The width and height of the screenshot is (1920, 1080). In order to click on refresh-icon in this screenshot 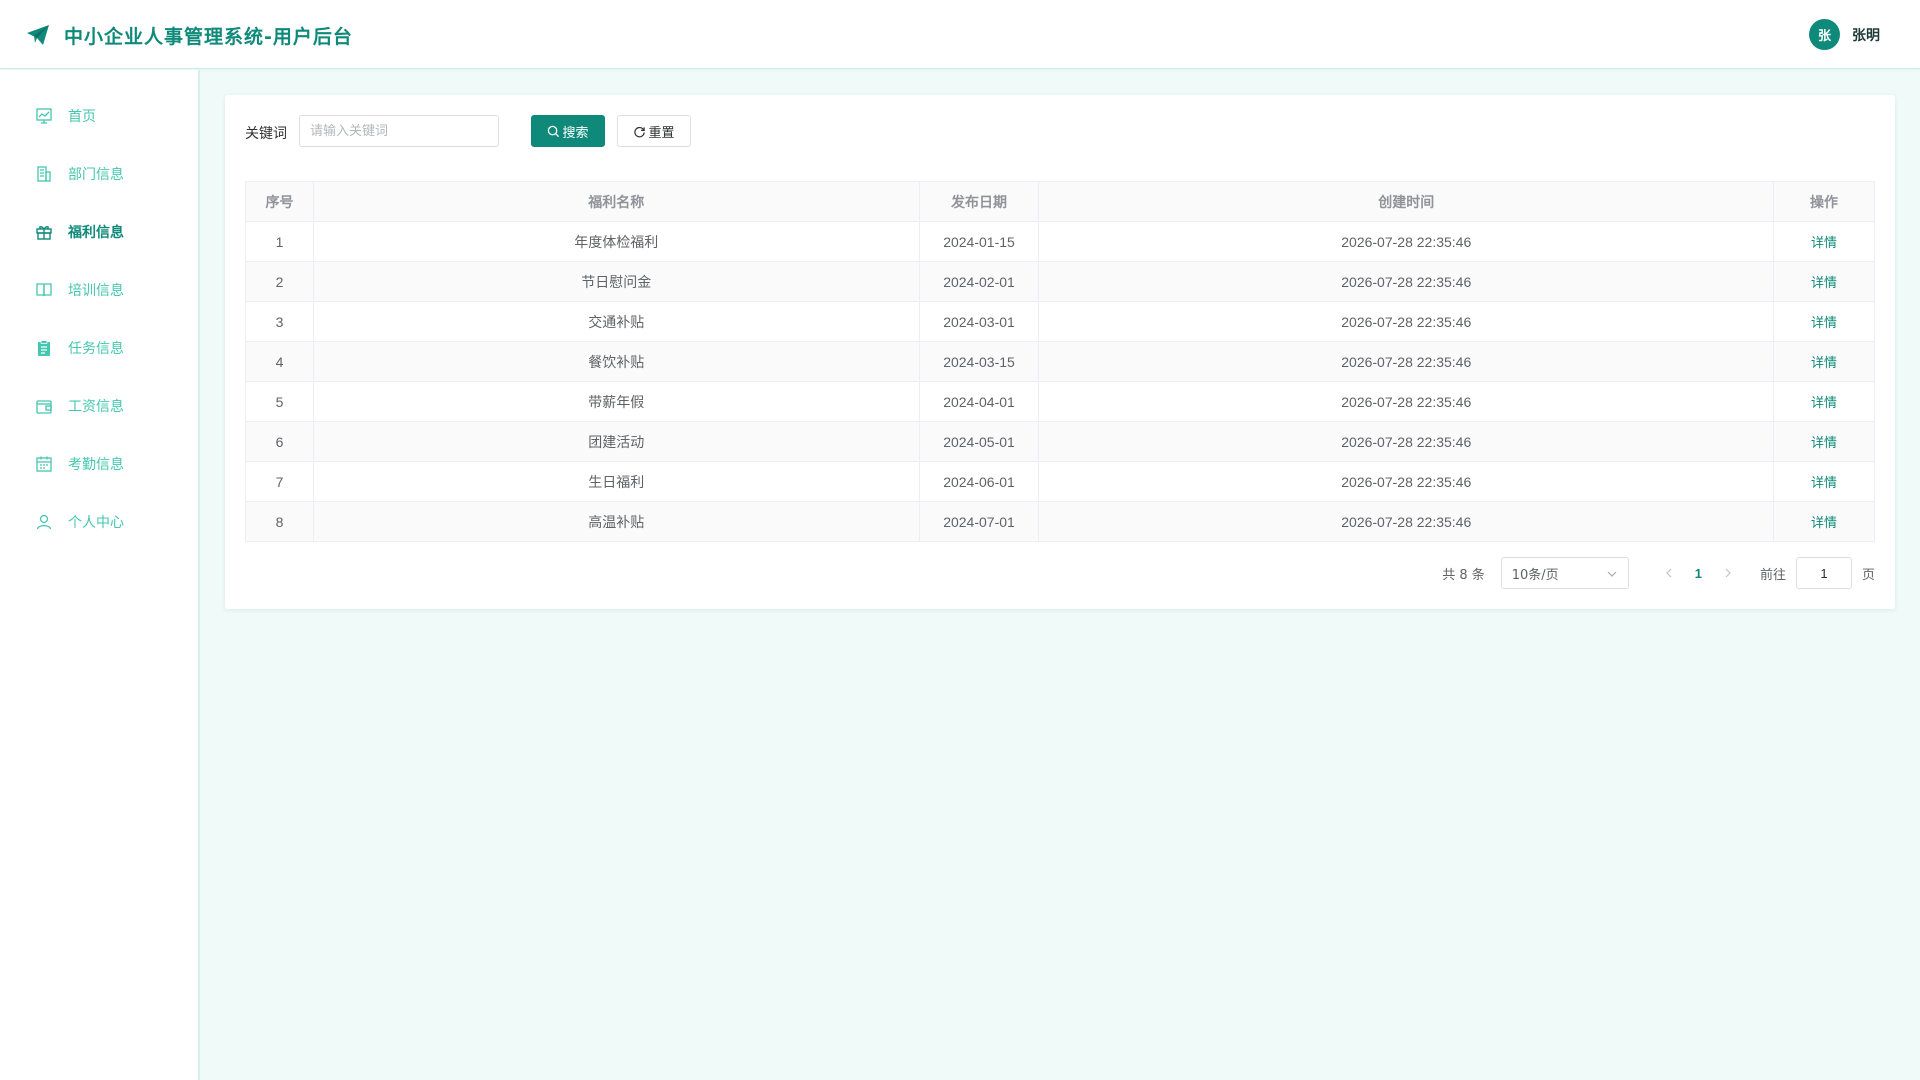, I will do `click(640, 131)`.